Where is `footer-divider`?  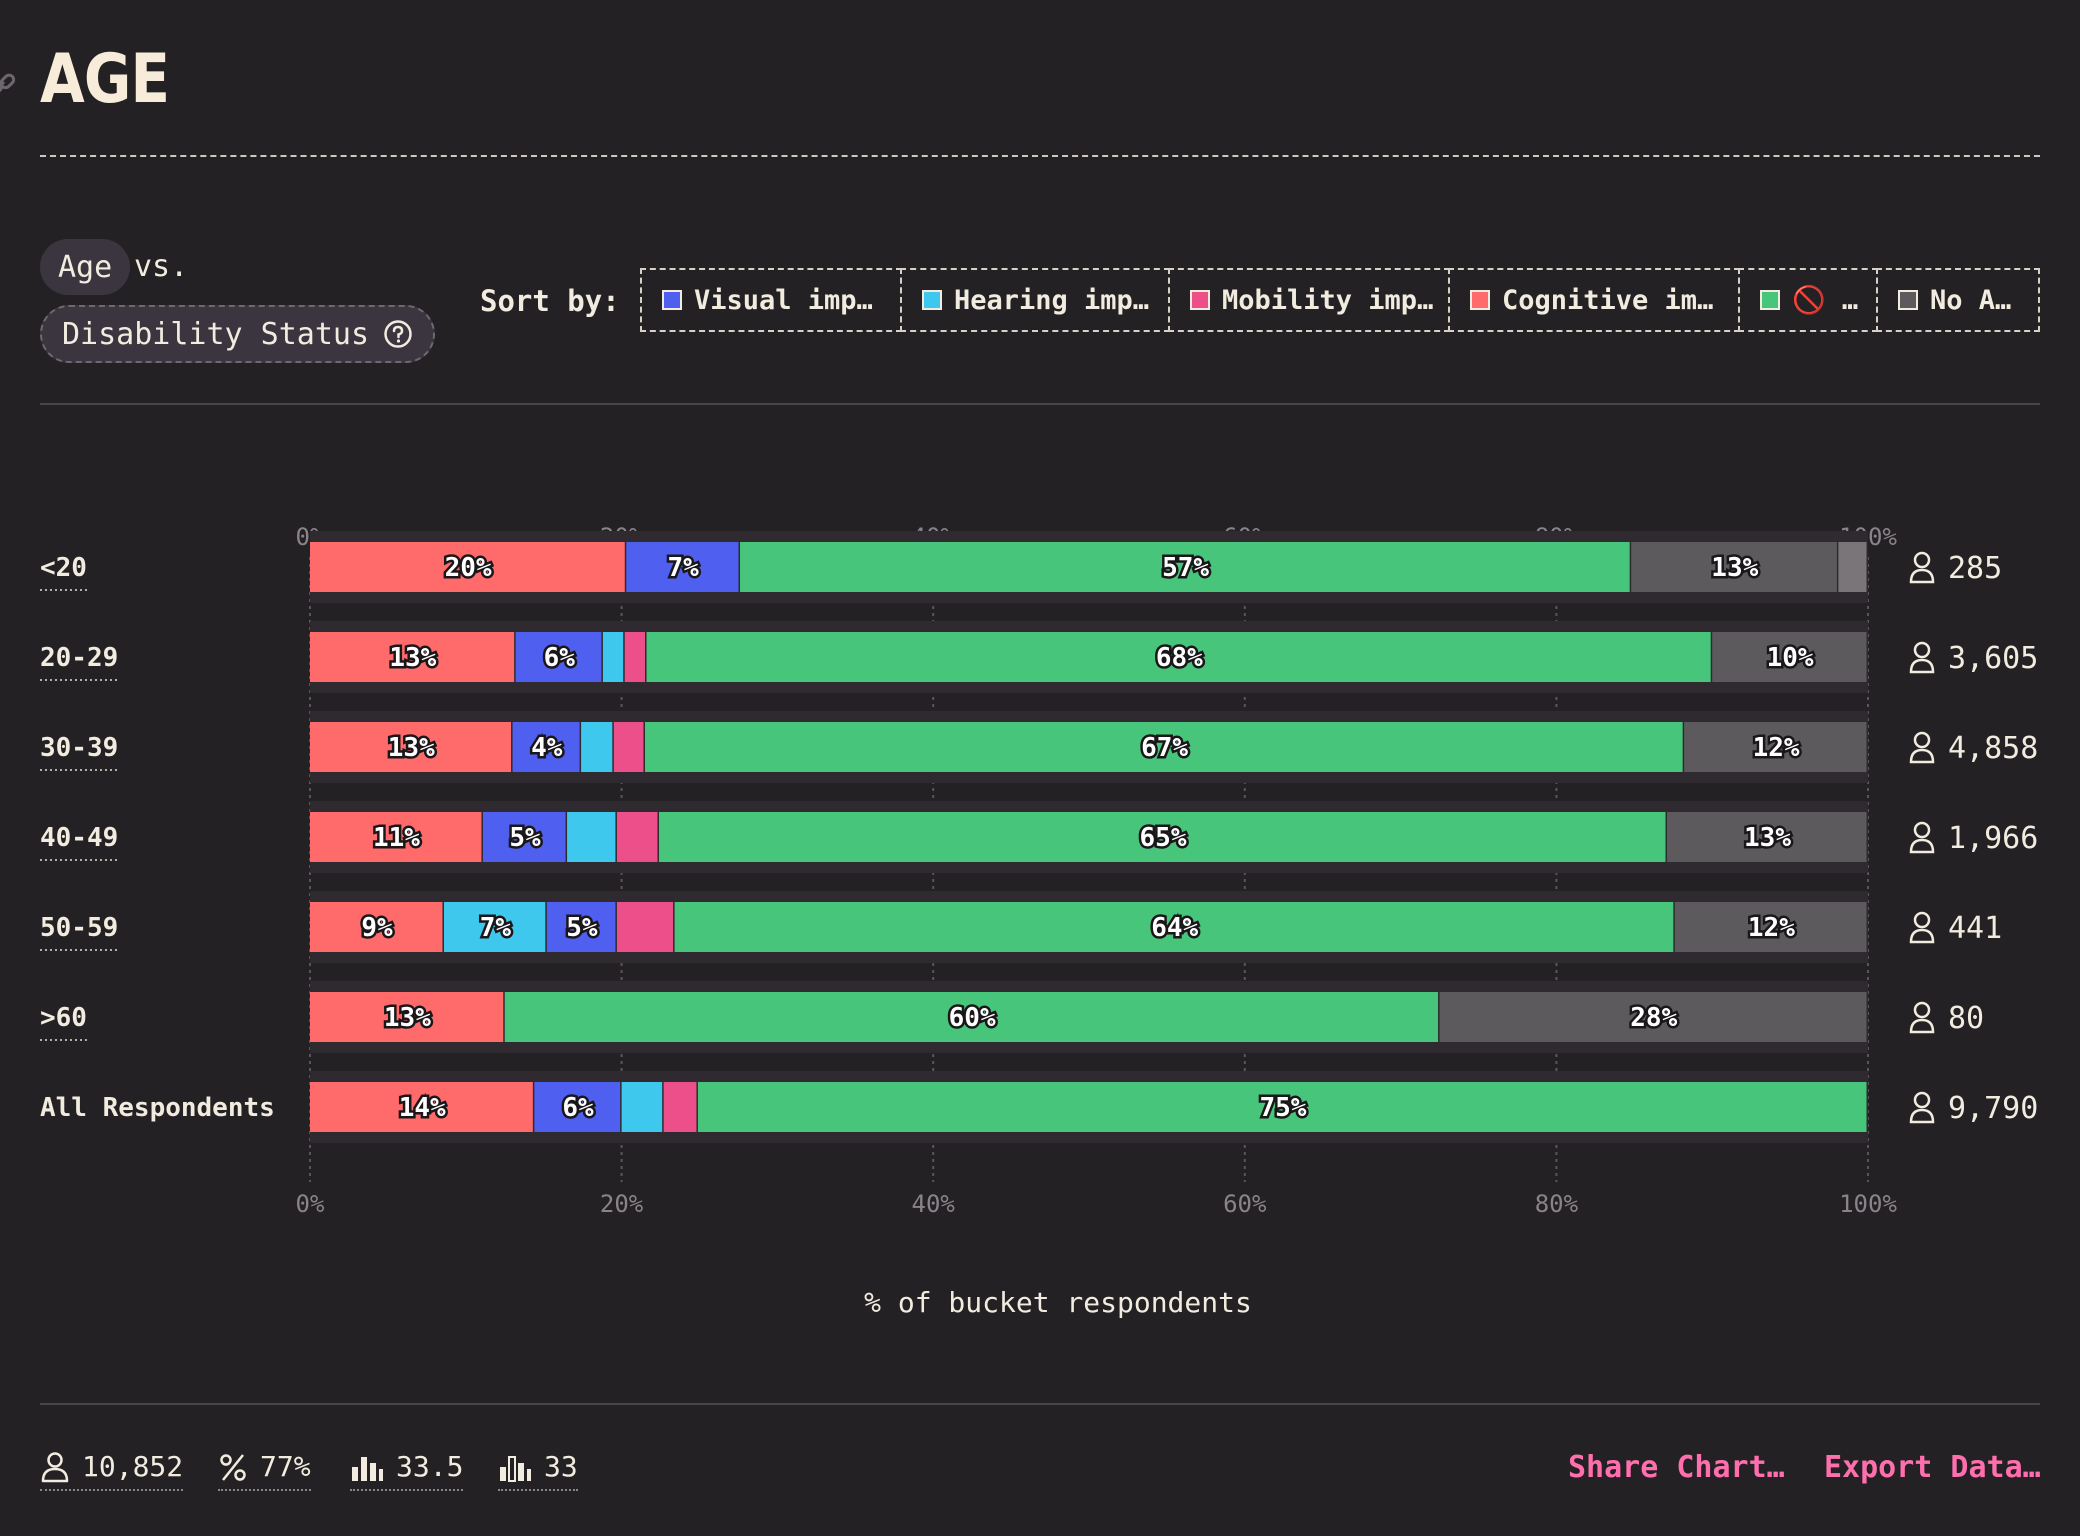 footer-divider is located at coordinates (1040, 1404).